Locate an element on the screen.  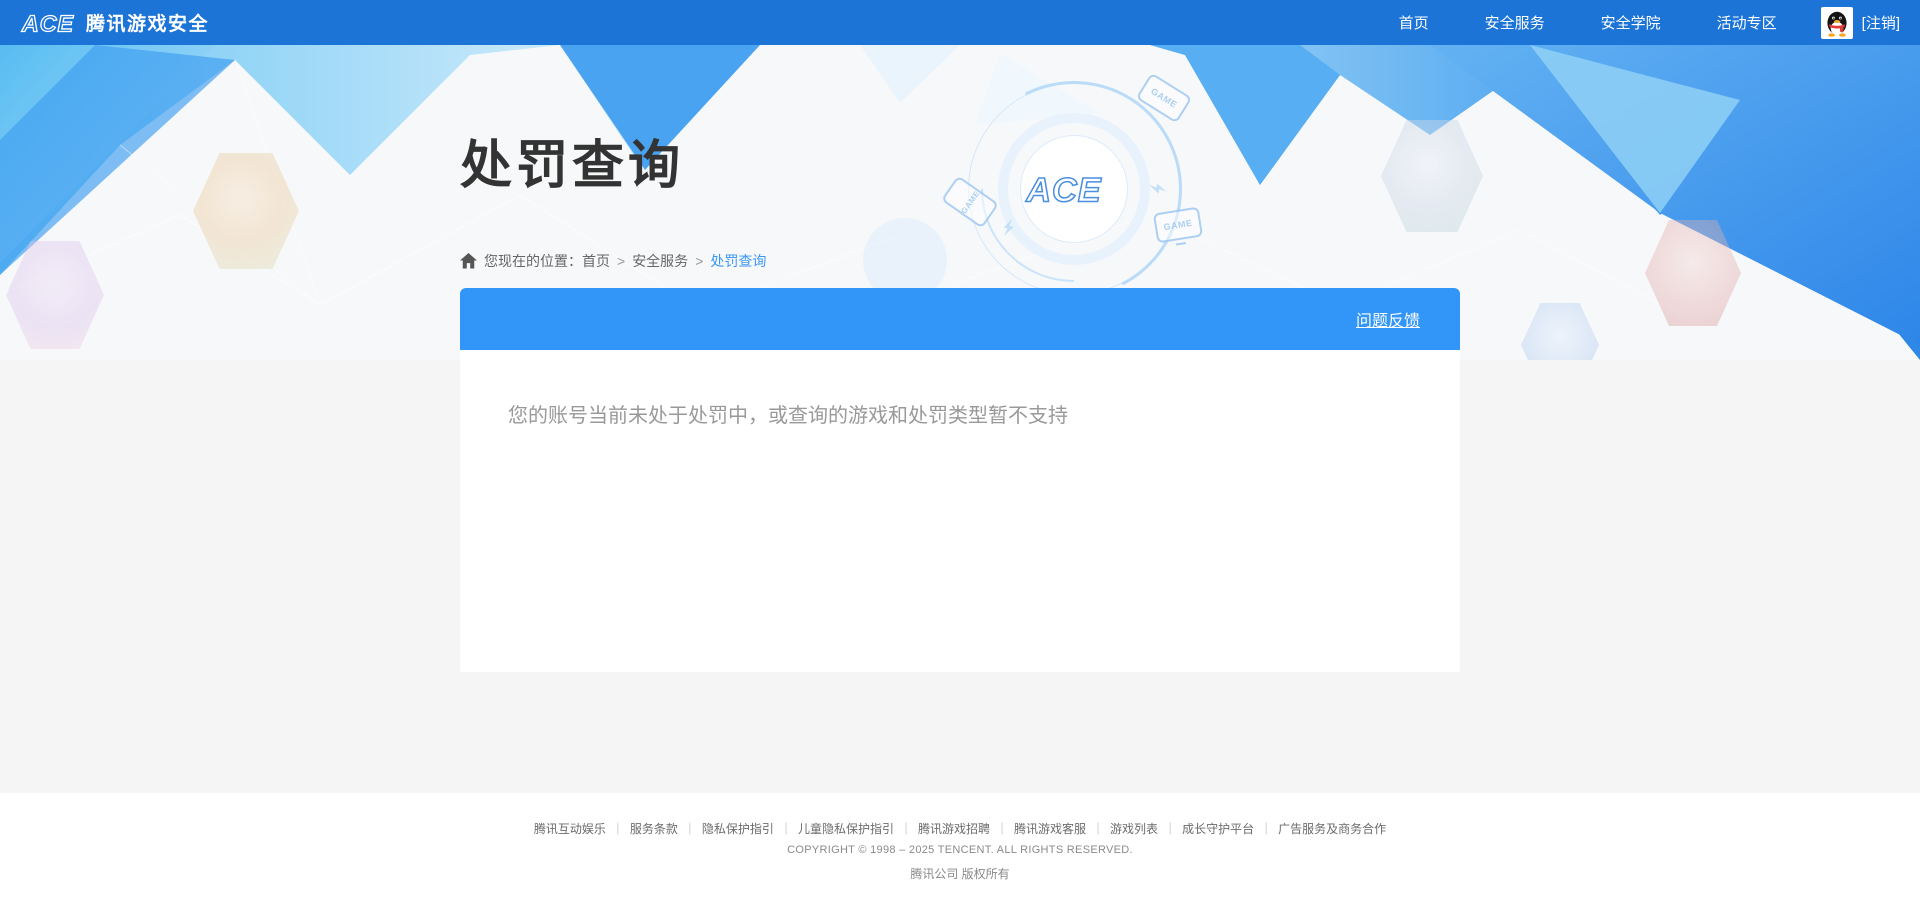
qq-avatar is located at coordinates (1836, 22).